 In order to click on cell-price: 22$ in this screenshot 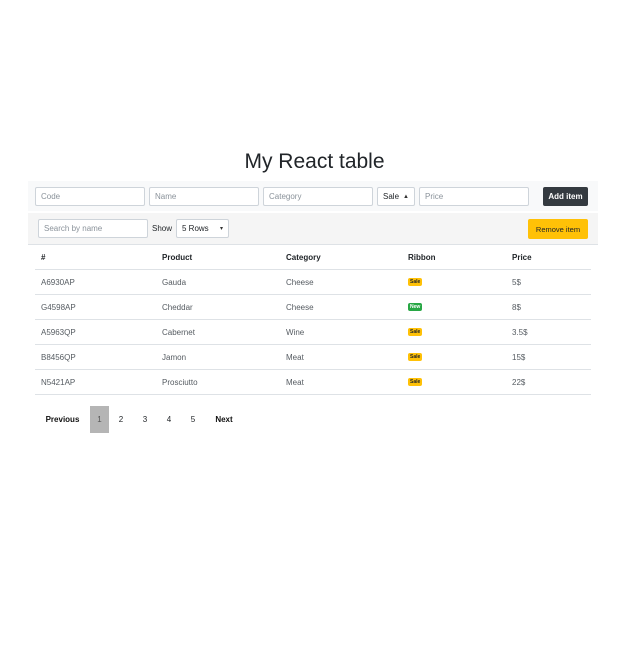, I will do `click(548, 382)`.